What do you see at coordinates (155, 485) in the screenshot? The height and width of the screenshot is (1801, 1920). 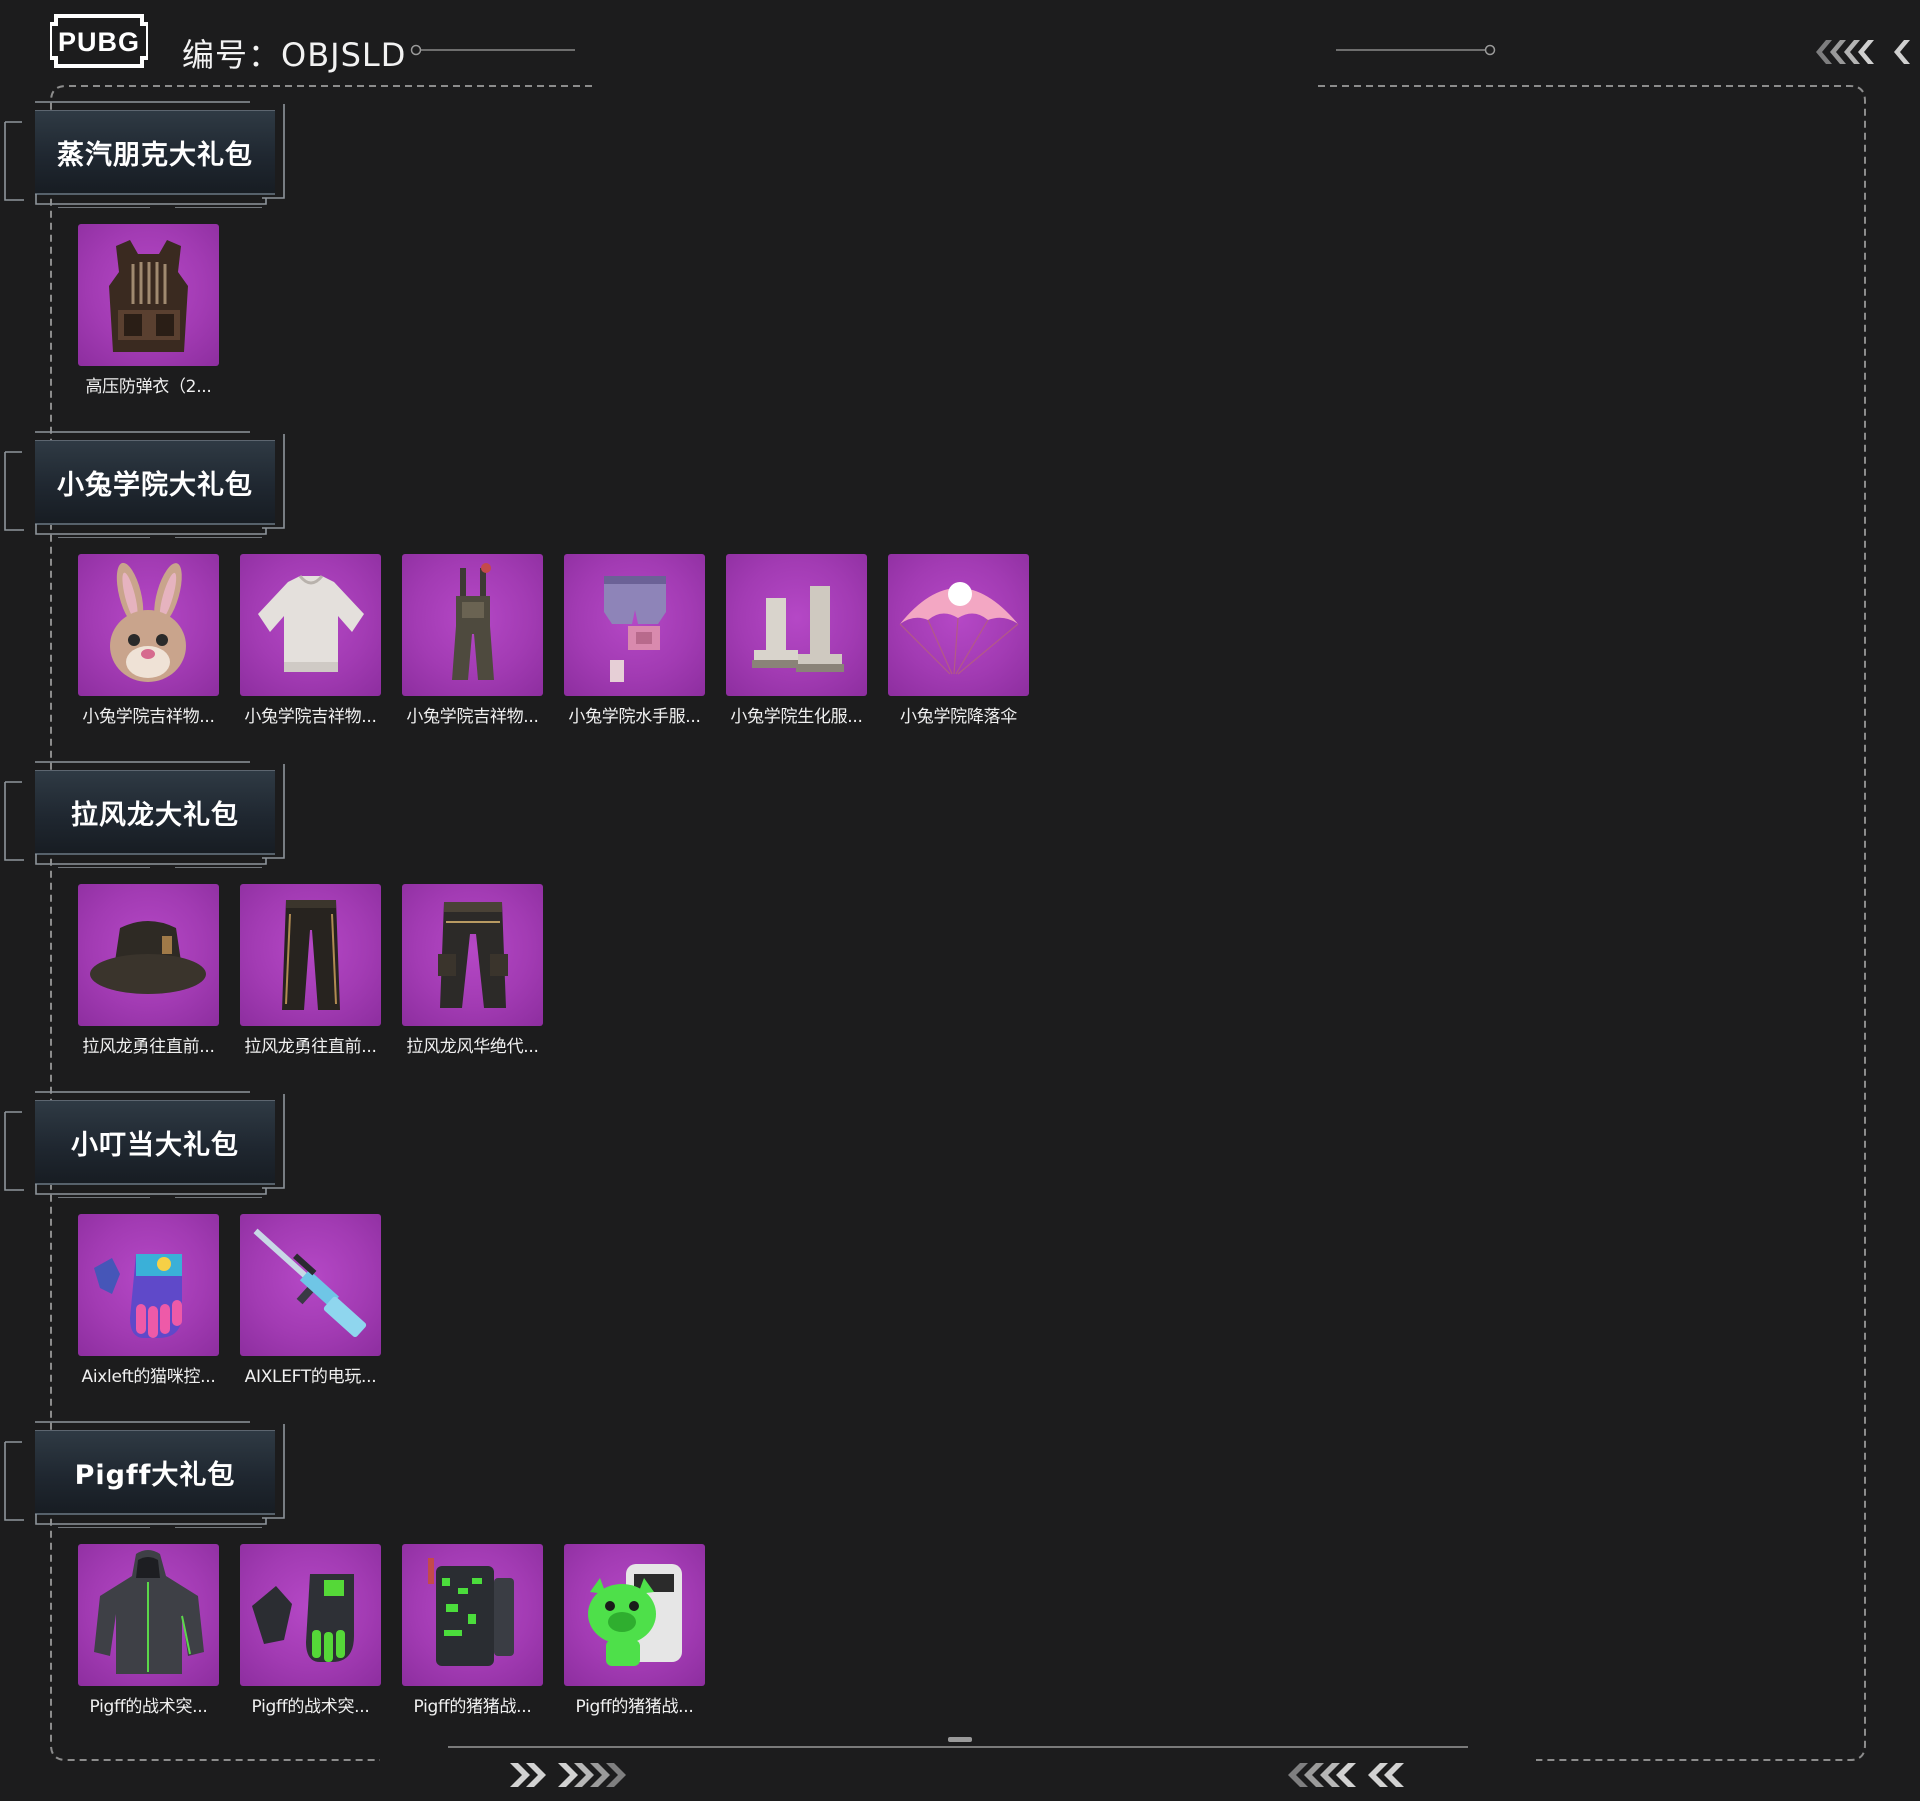 I see `section-title: 小兔学院大礼包` at bounding box center [155, 485].